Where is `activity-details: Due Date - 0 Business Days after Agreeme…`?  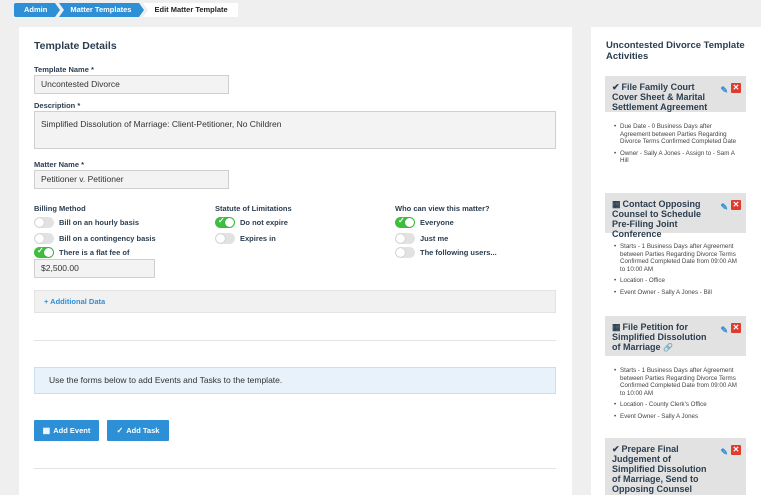 activity-details: Due Date - 0 Business Days after Agreeme… is located at coordinates (675, 144).